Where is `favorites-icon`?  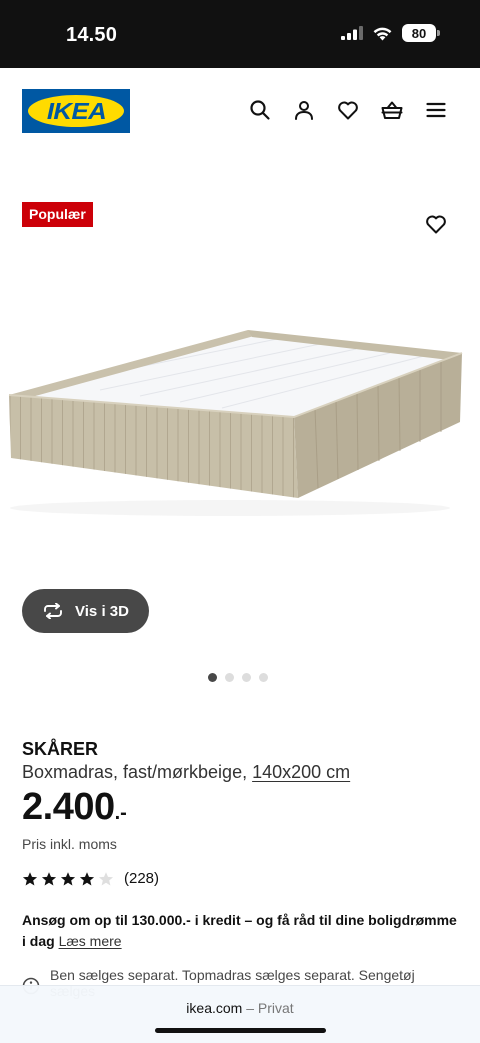
favorites-icon is located at coordinates (348, 110).